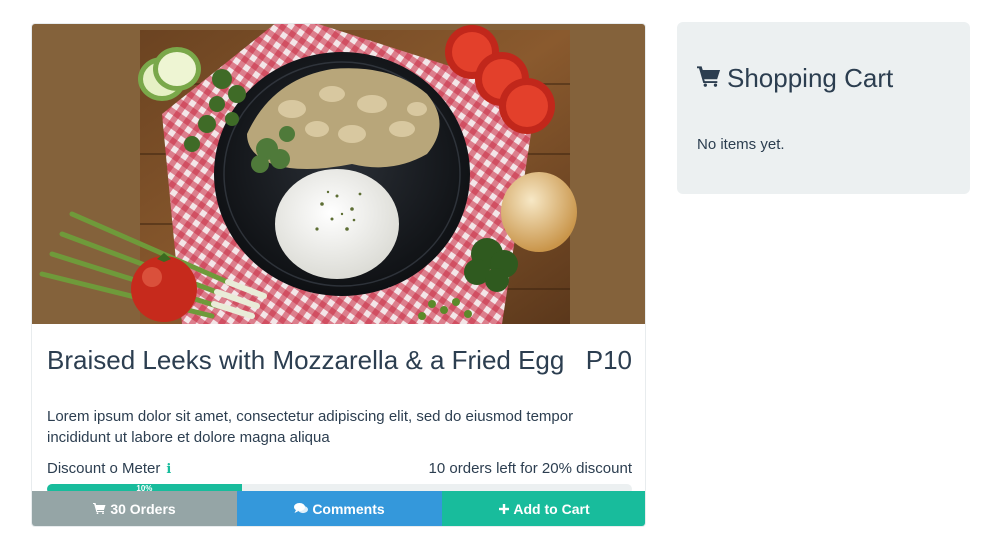 This screenshot has height=538, width=995. I want to click on add-to-cart-label: Add to Cart, so click(551, 508).